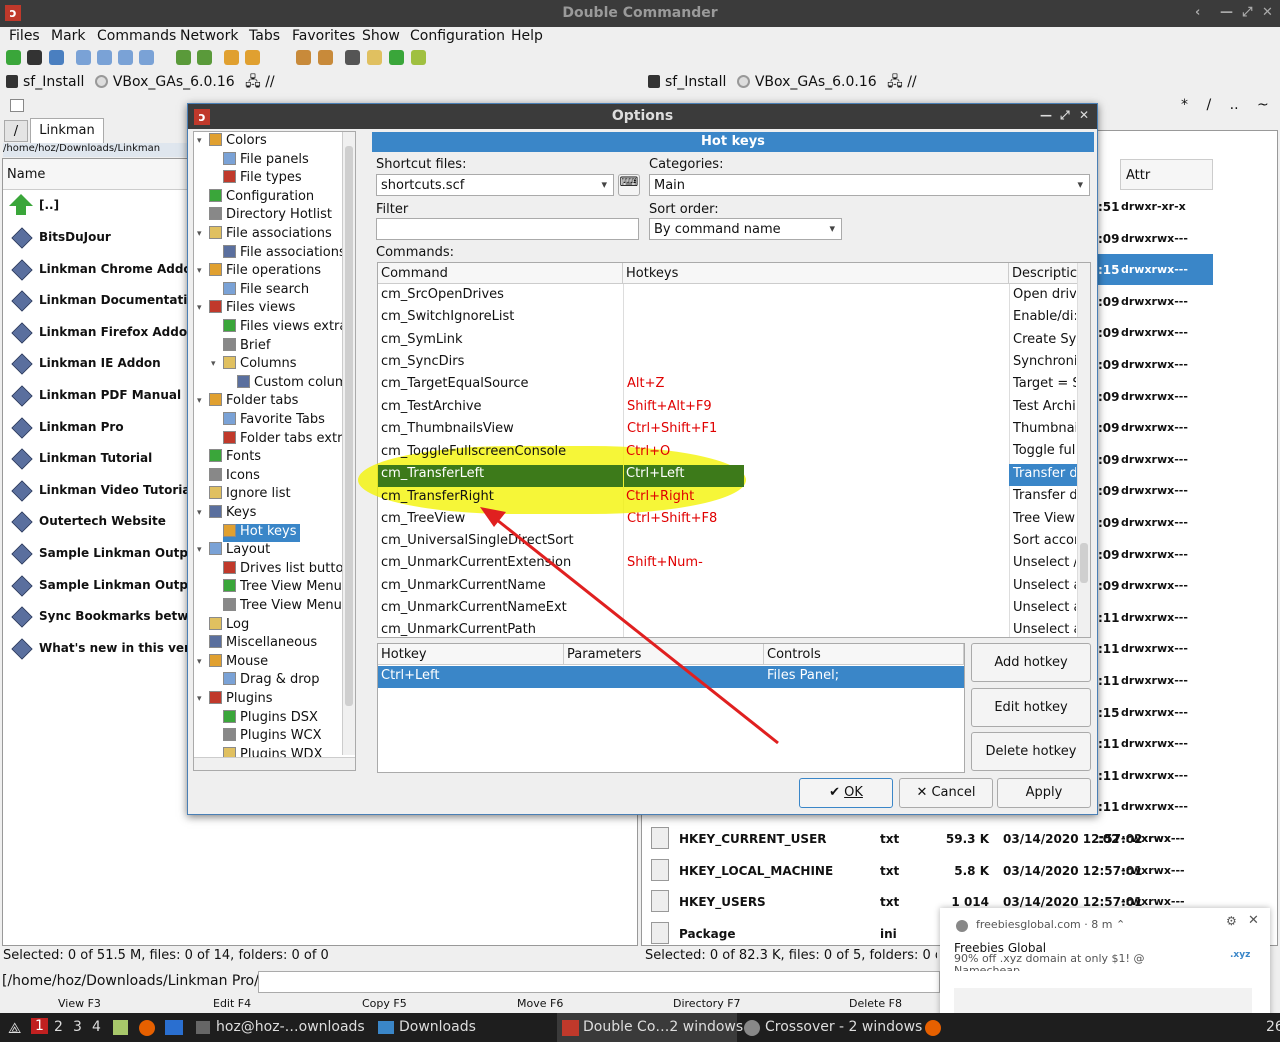 Image resolution: width=1280 pixels, height=1042 pixels. Describe the element at coordinates (386, 1027) in the screenshot. I see `folder-task-icon` at that location.